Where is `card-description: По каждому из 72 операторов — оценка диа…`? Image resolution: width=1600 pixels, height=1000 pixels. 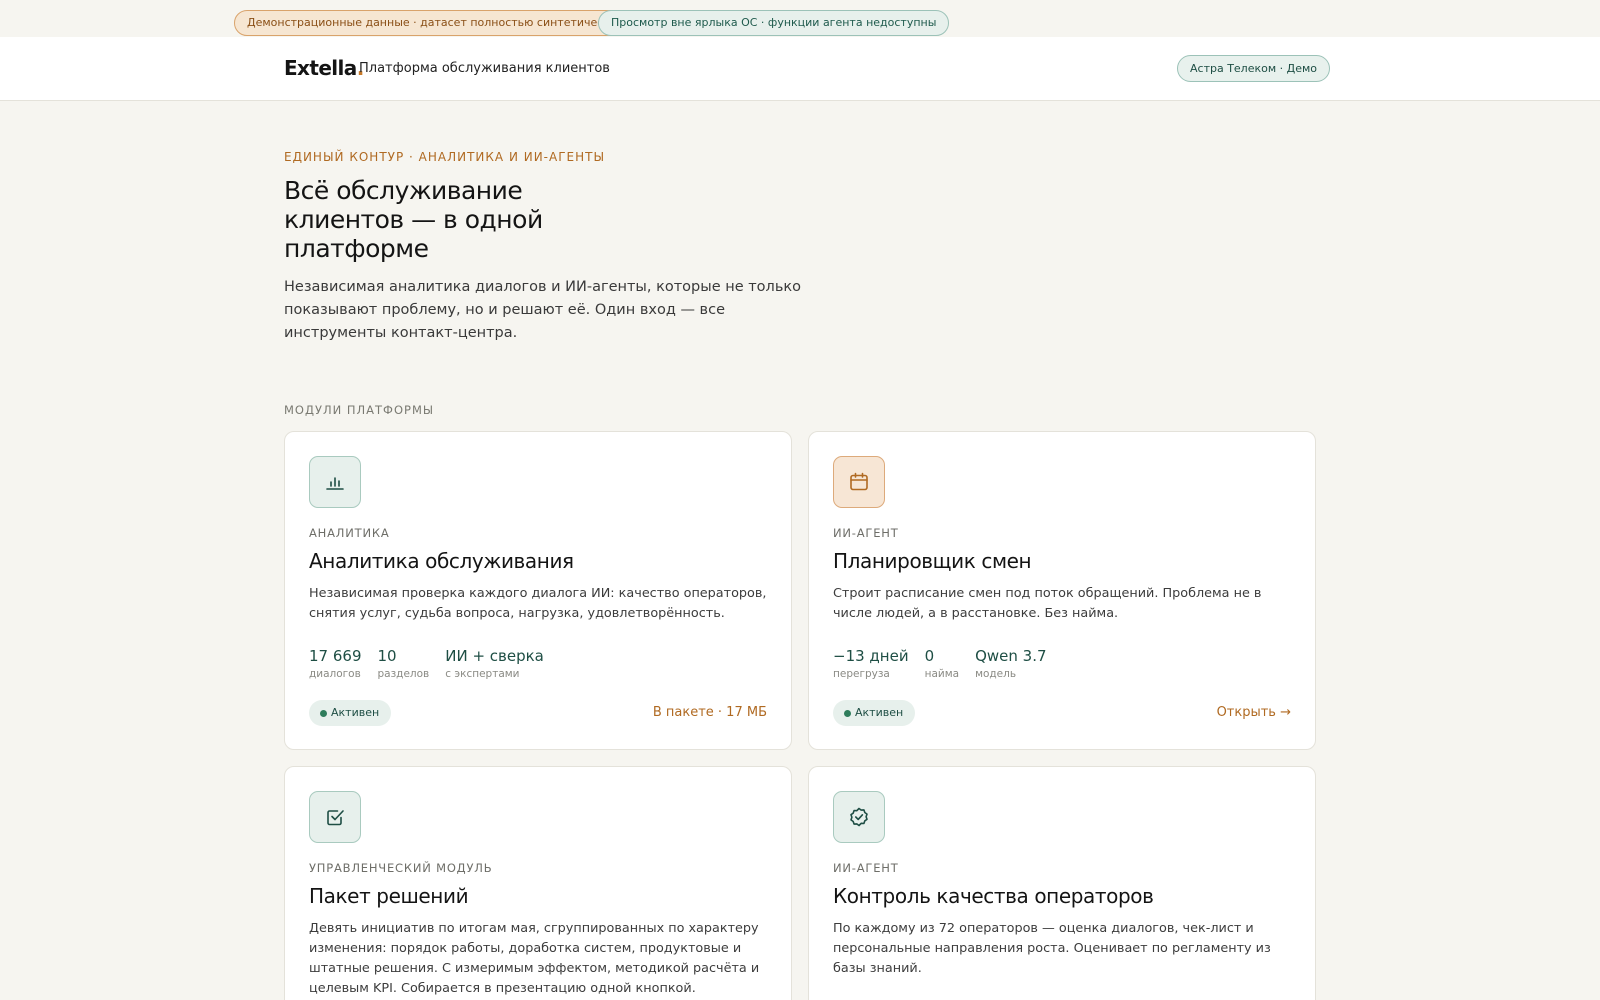 card-description: По каждому из 72 операторов — оценка диа… is located at coordinates (1052, 948).